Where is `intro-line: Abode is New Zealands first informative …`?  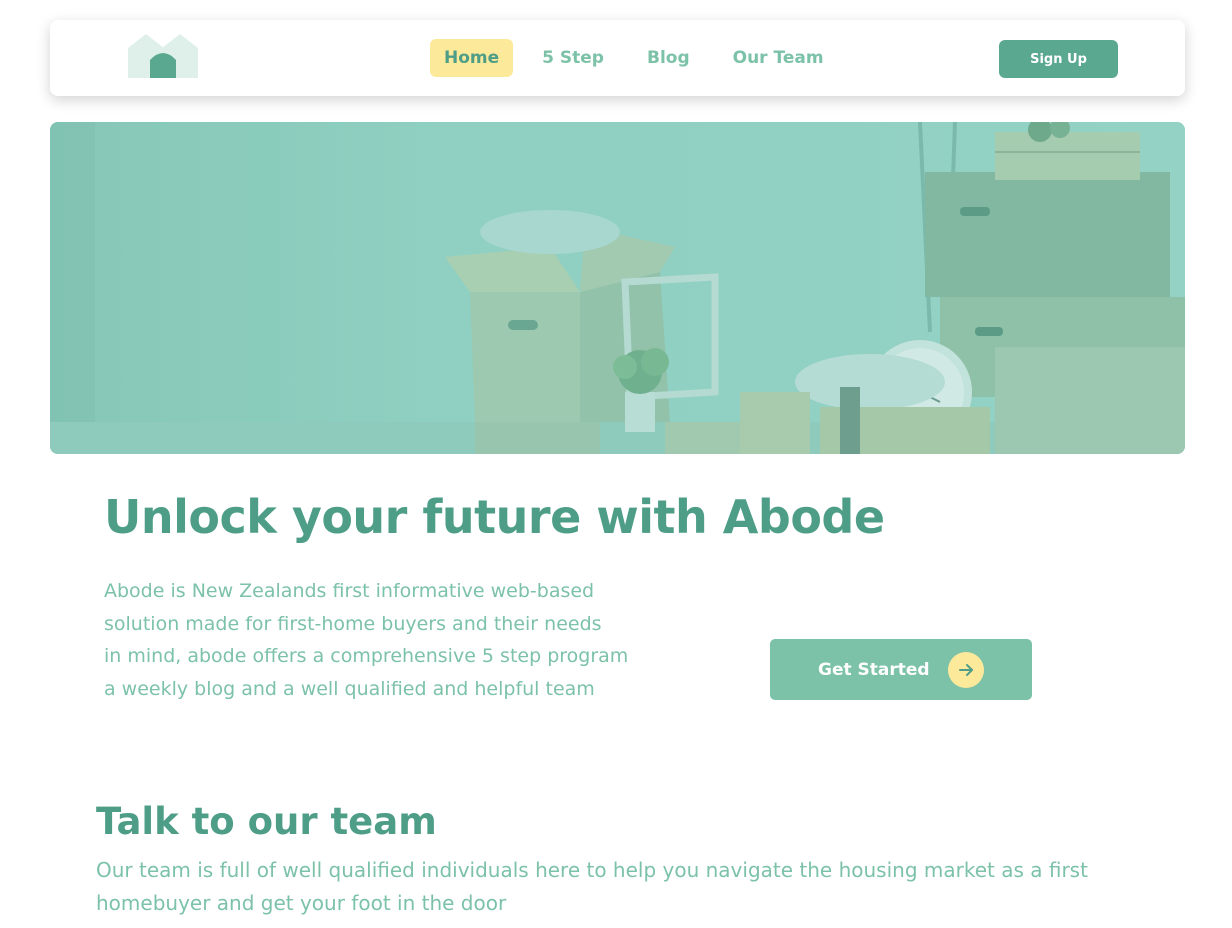 intro-line: Abode is New Zealands first informative … is located at coordinates (349, 591).